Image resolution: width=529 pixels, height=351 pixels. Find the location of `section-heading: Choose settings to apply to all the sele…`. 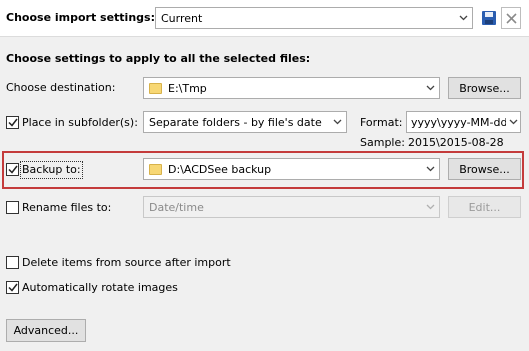

section-heading: Choose settings to apply to all the sele… is located at coordinates (158, 58).